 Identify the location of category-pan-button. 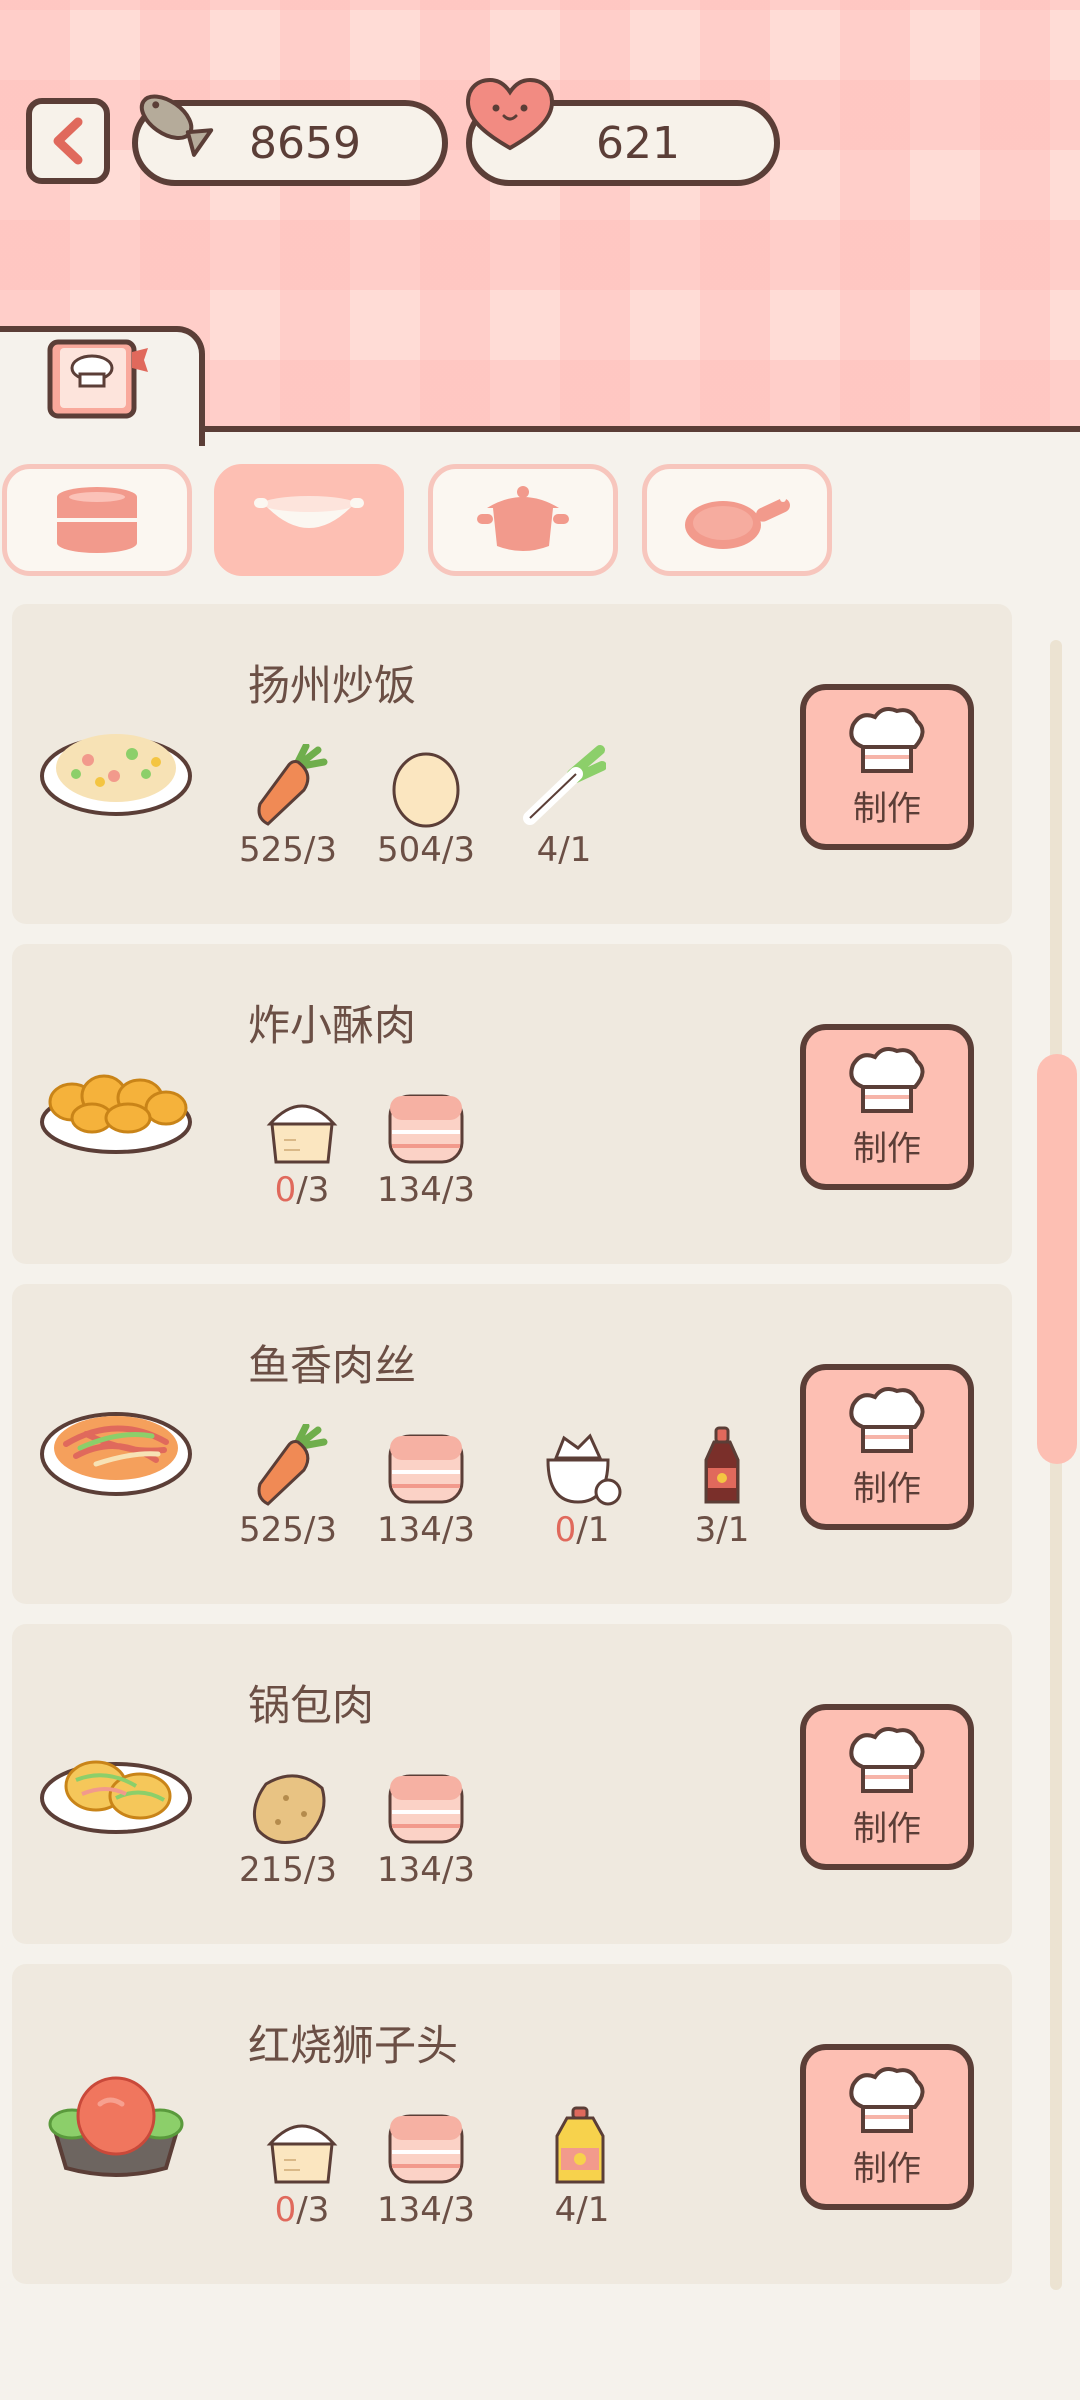
(737, 520).